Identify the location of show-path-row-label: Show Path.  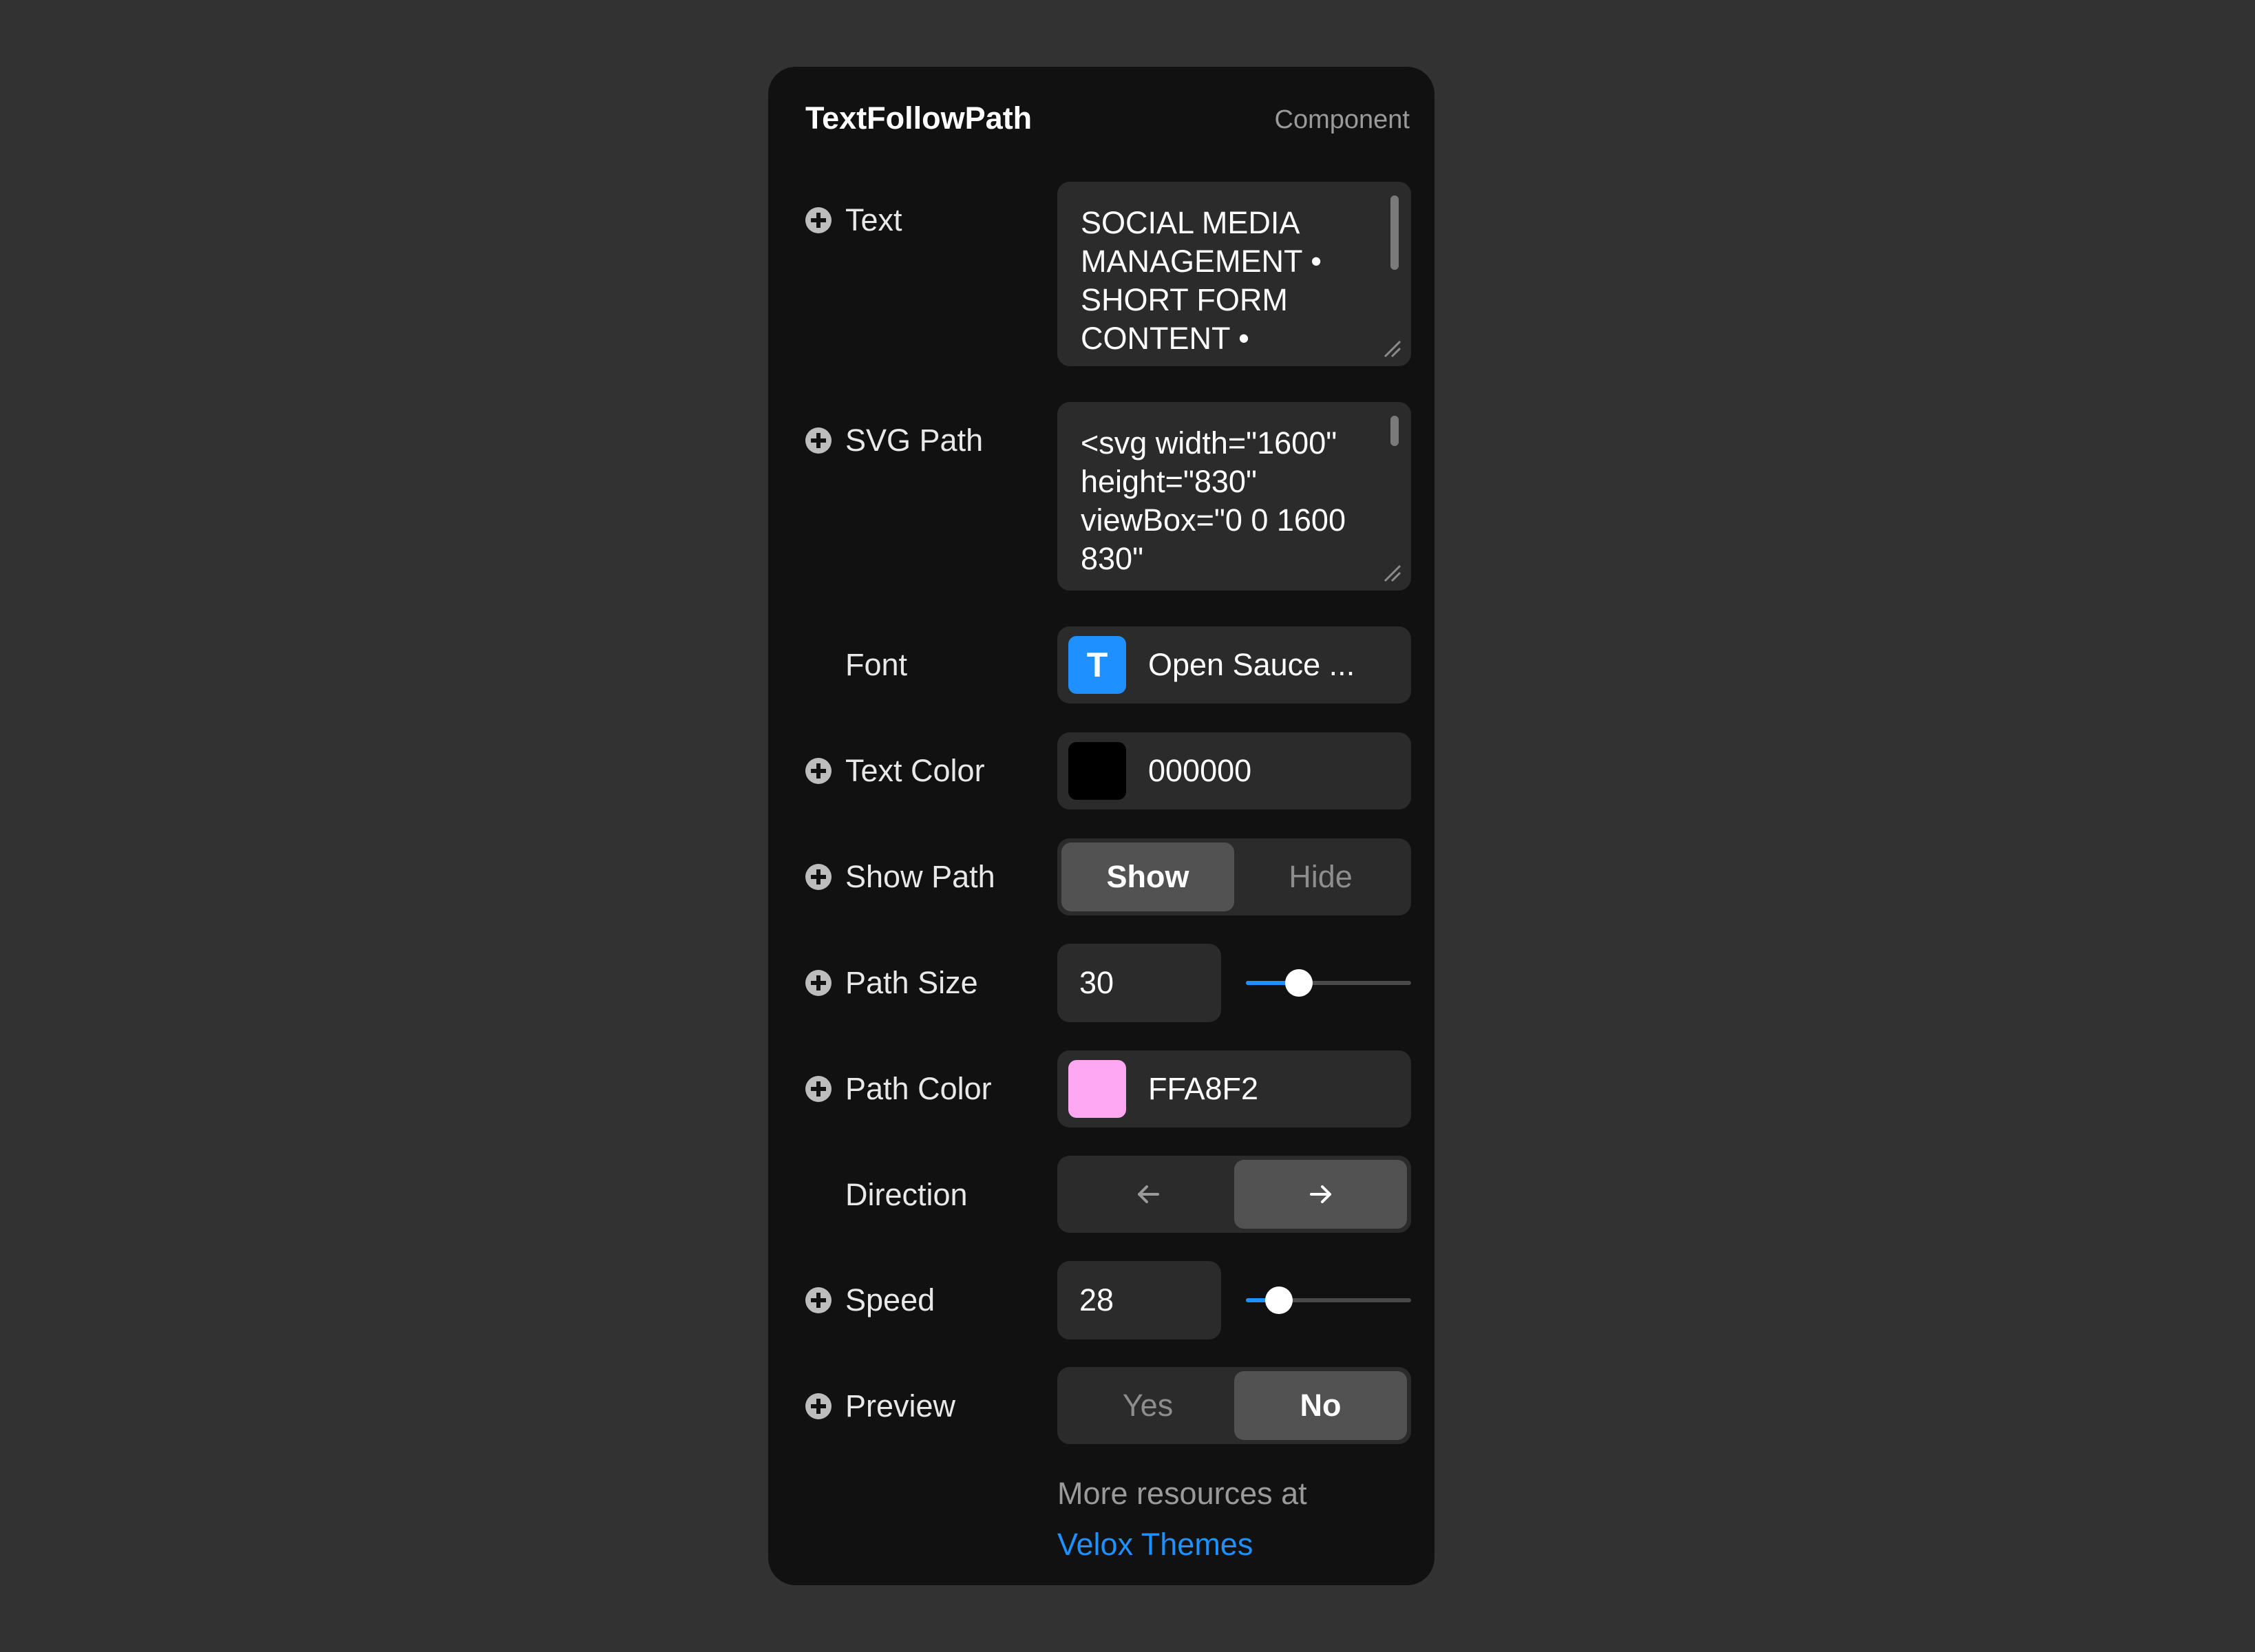
(900, 877).